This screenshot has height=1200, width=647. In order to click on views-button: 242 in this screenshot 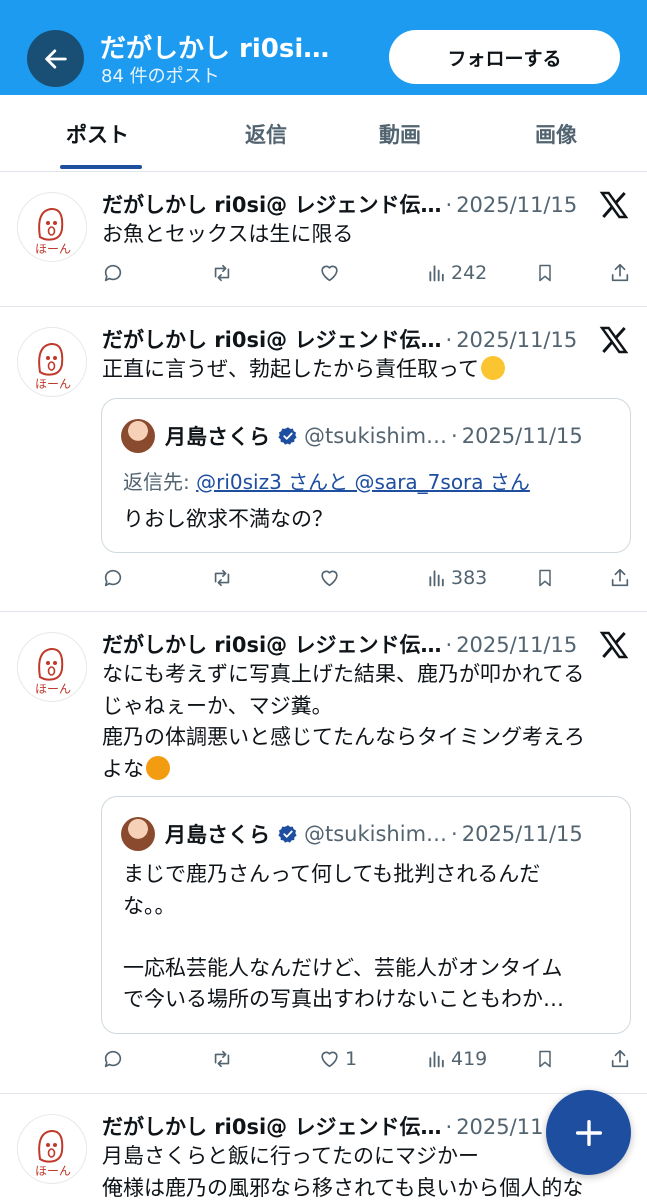, I will do `click(457, 273)`.